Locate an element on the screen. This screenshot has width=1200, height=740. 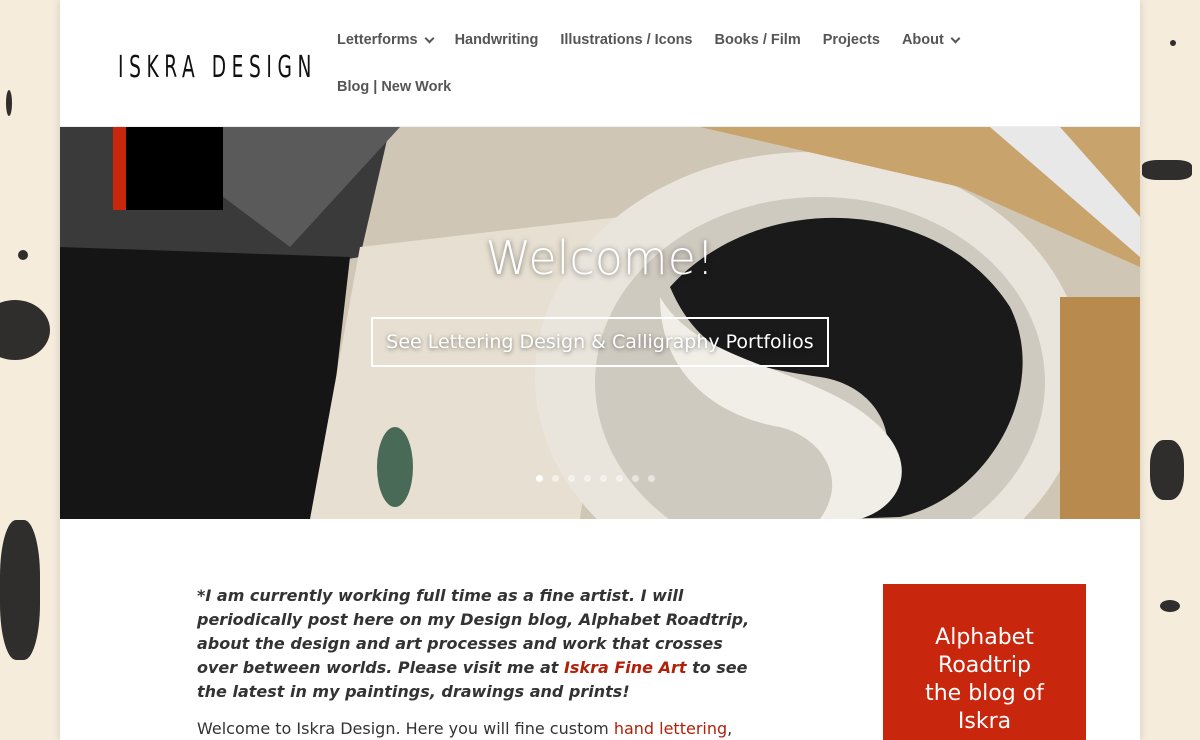
nav-item-about: About is located at coordinates (931, 40).